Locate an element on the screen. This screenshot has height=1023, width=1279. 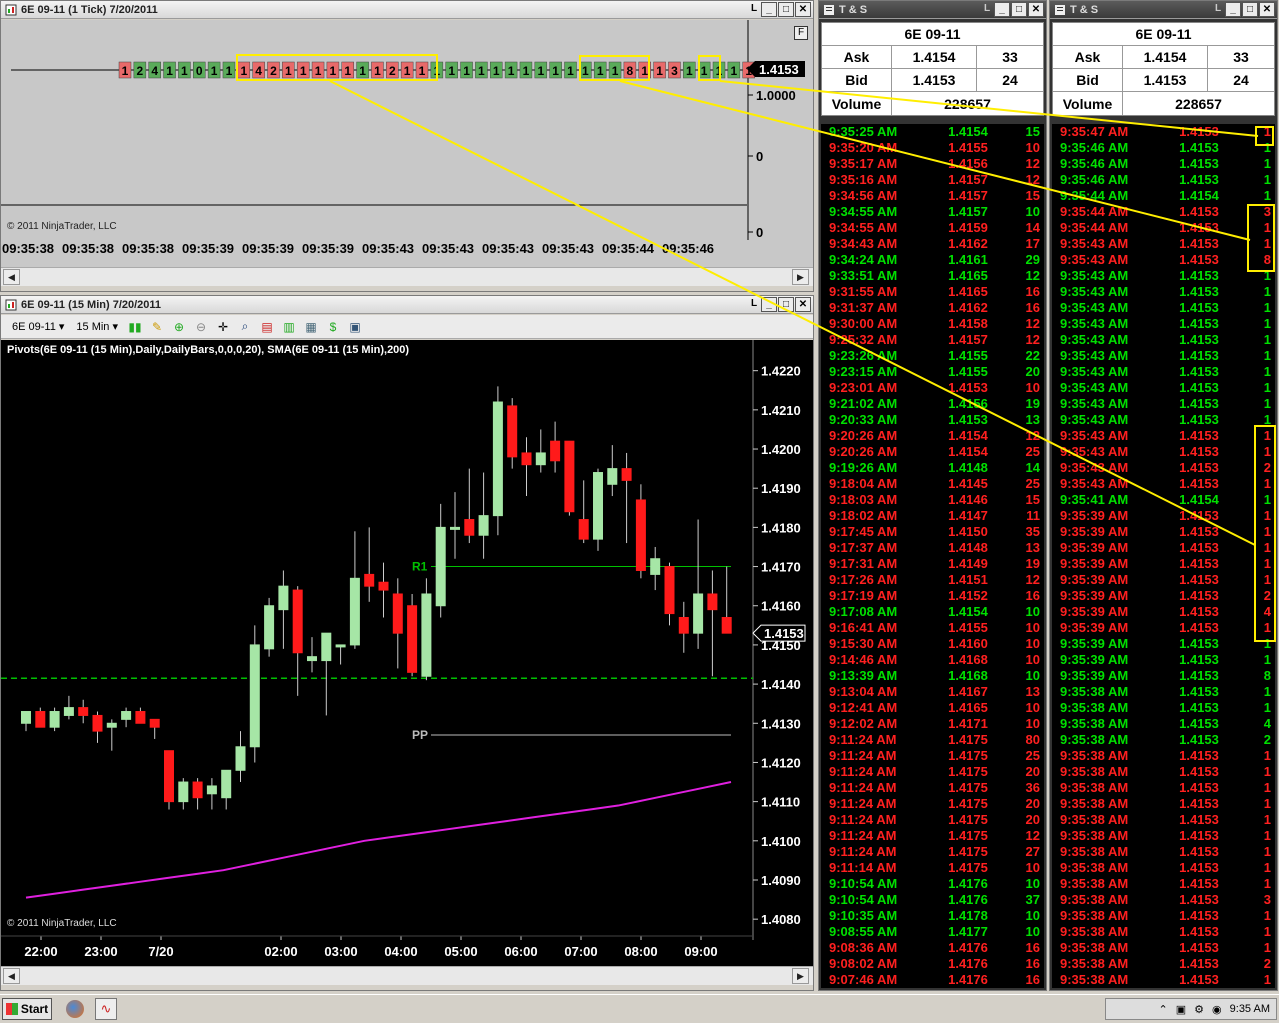
instrument-selector: 6E 09-11 ▾ is located at coordinates (38, 326).